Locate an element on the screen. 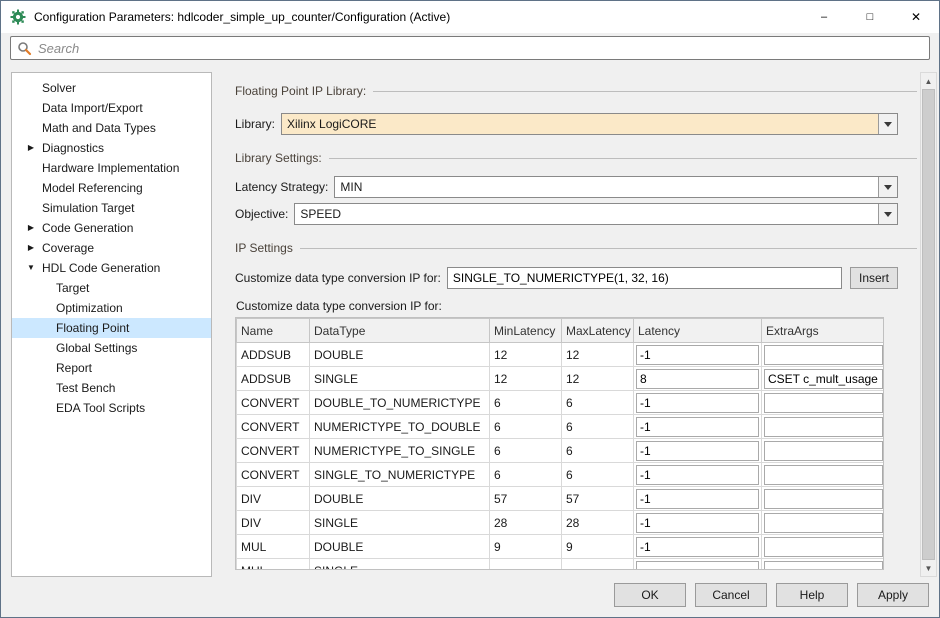 The image size is (940, 618). sidebar-item-data-import-export: Data Import/Export is located at coordinates (111, 108).